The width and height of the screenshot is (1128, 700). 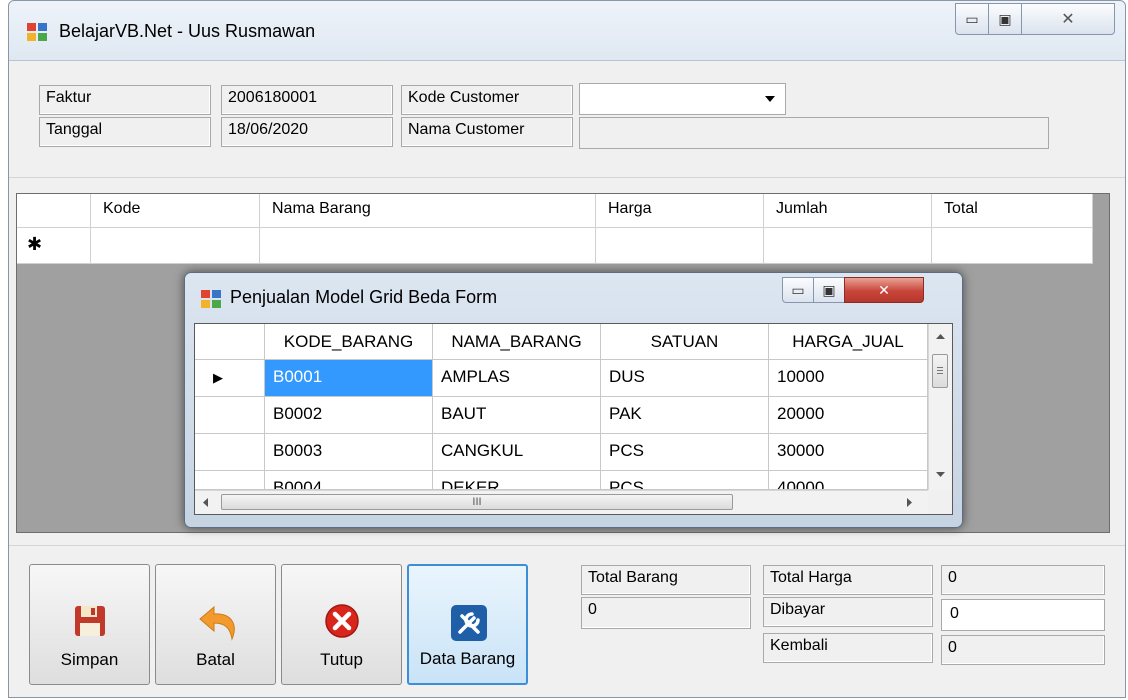 I want to click on batal-button: Batal, so click(x=215, y=624).